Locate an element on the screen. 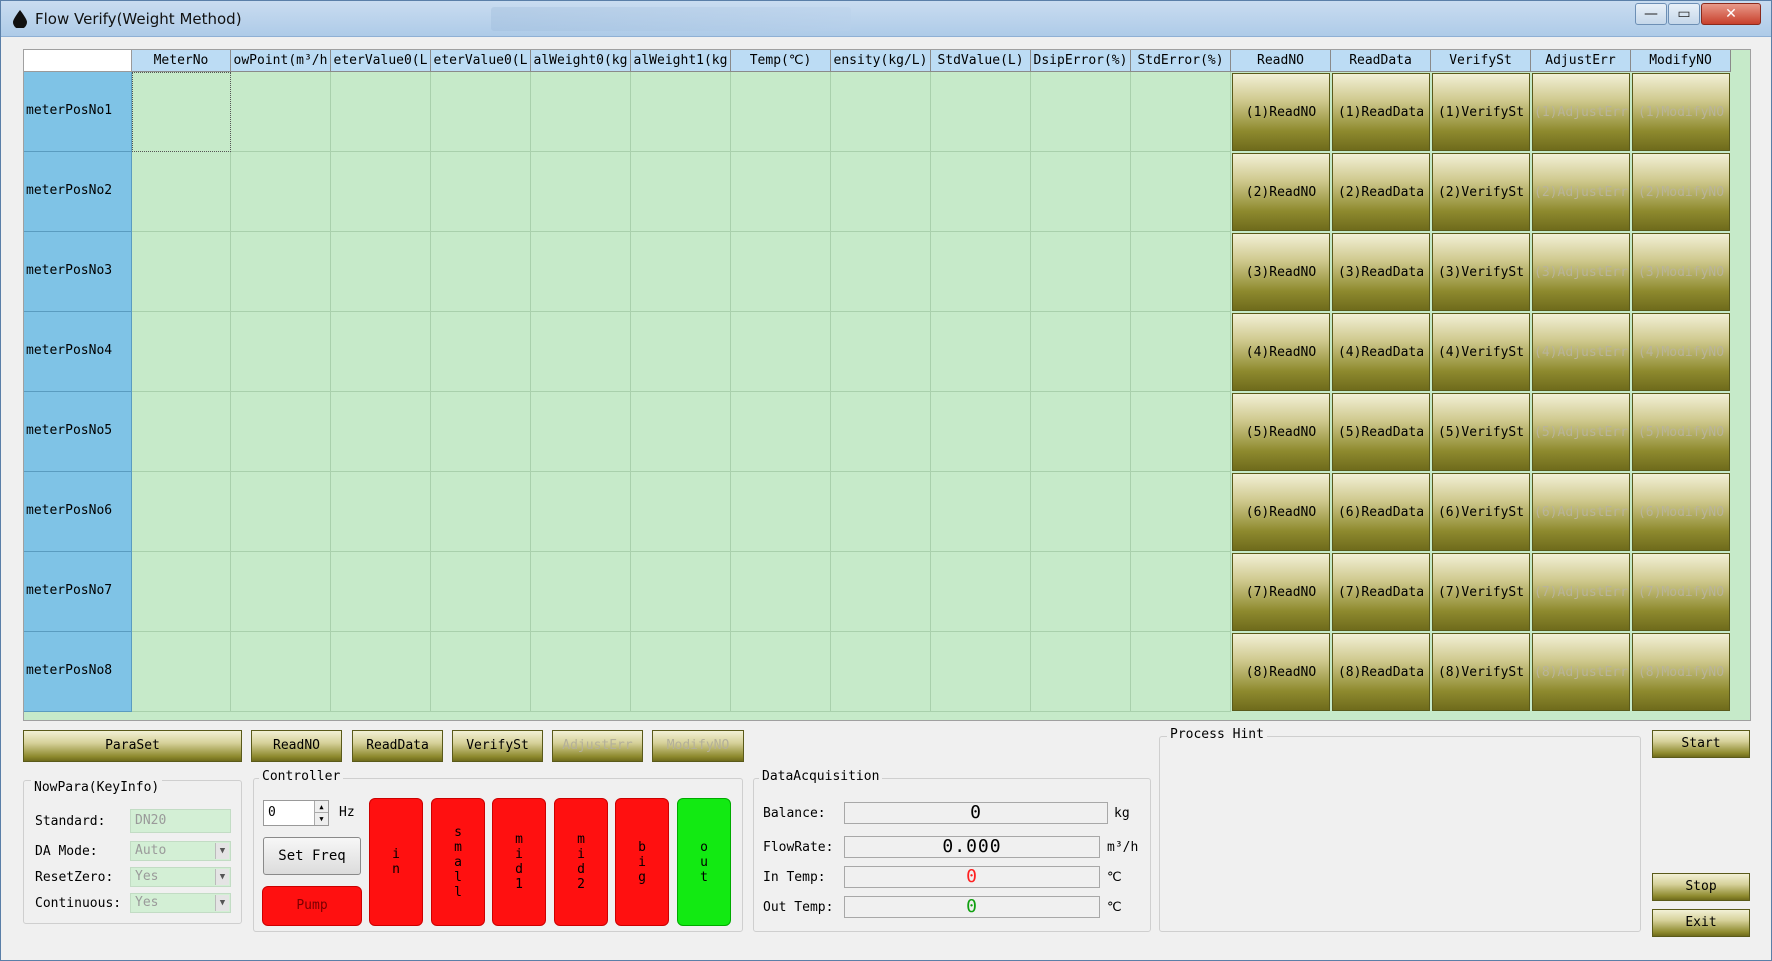 Image resolution: width=1772 pixels, height=961 pixels. column-header: ensity(kg/L) is located at coordinates (881, 61).